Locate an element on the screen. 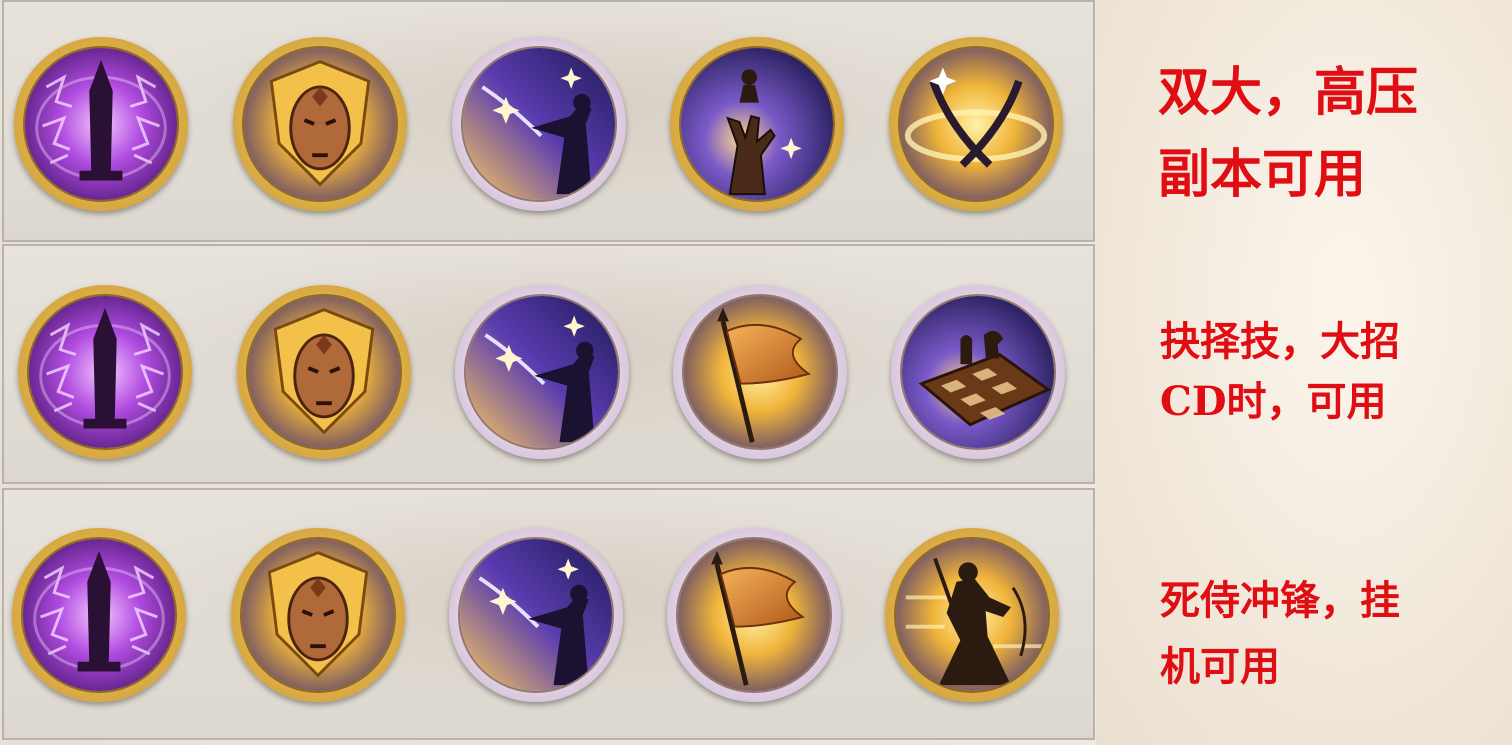 Image resolution: width=1512 pixels, height=745 pixels. chessboard-icon is located at coordinates (978, 372).